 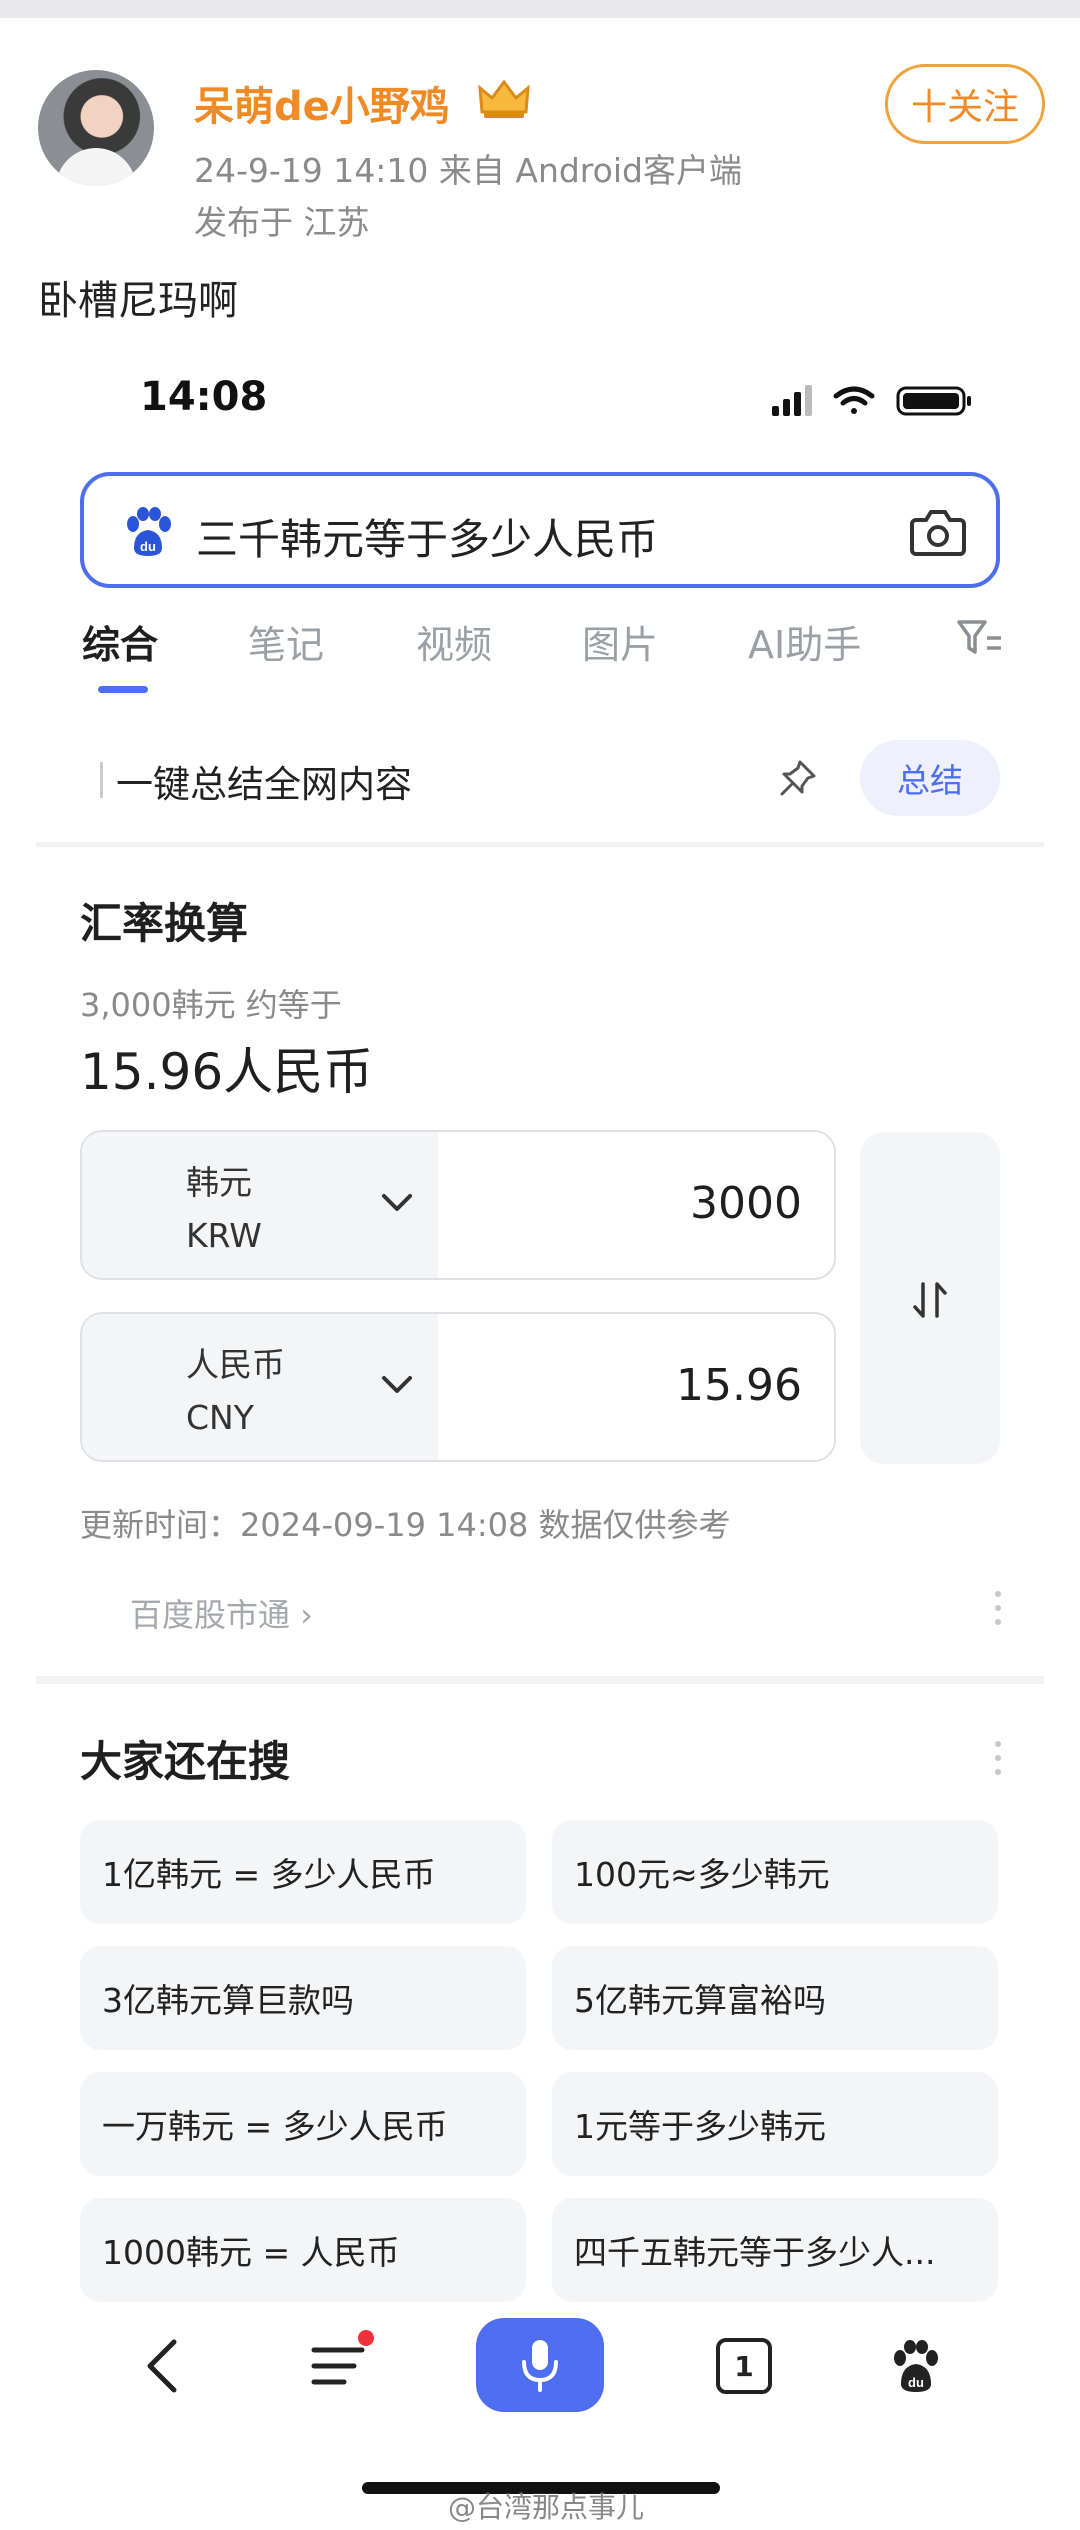 I want to click on battery-icon, so click(x=933, y=401).